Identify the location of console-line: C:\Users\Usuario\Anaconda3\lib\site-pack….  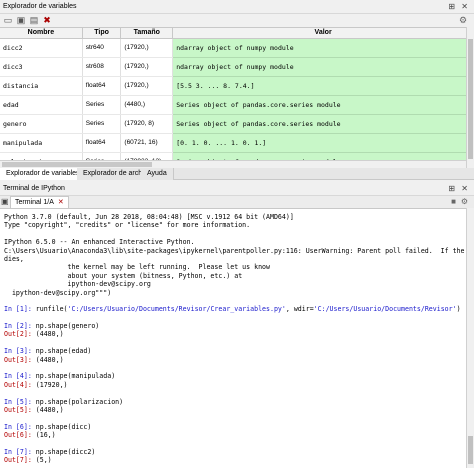
(235, 251).